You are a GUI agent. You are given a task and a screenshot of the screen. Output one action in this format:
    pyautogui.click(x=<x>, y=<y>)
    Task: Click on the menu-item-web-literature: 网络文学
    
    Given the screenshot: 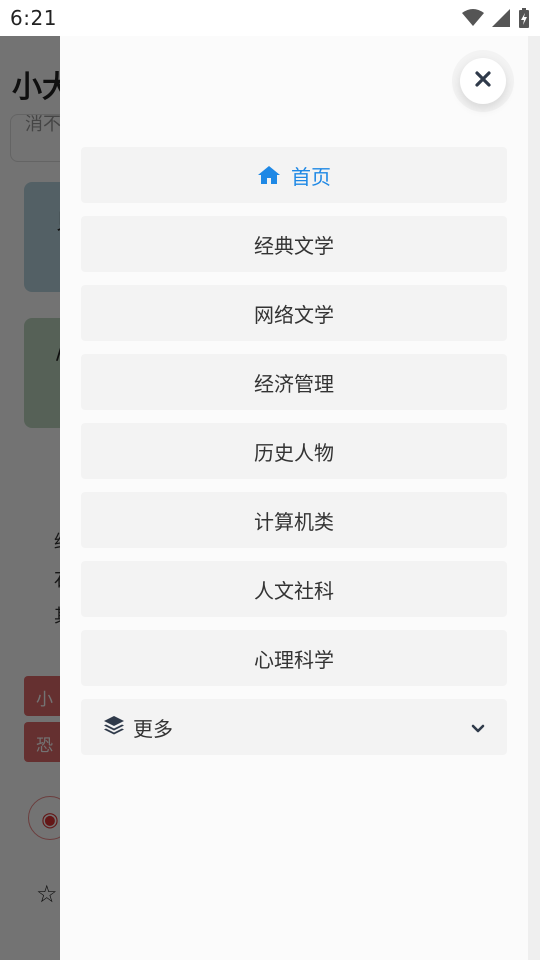 What is the action you would take?
    pyautogui.click(x=294, y=313)
    